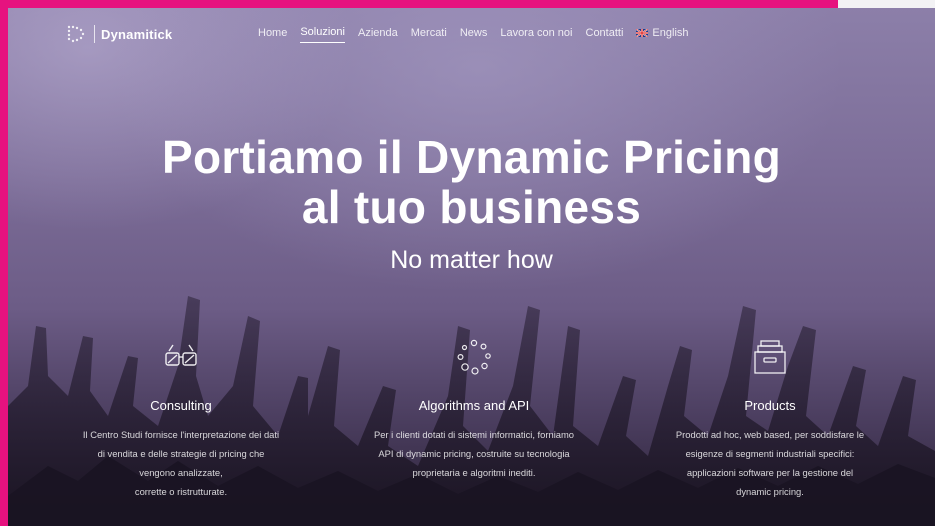  I want to click on brand-name: Dynamitick, so click(137, 34).